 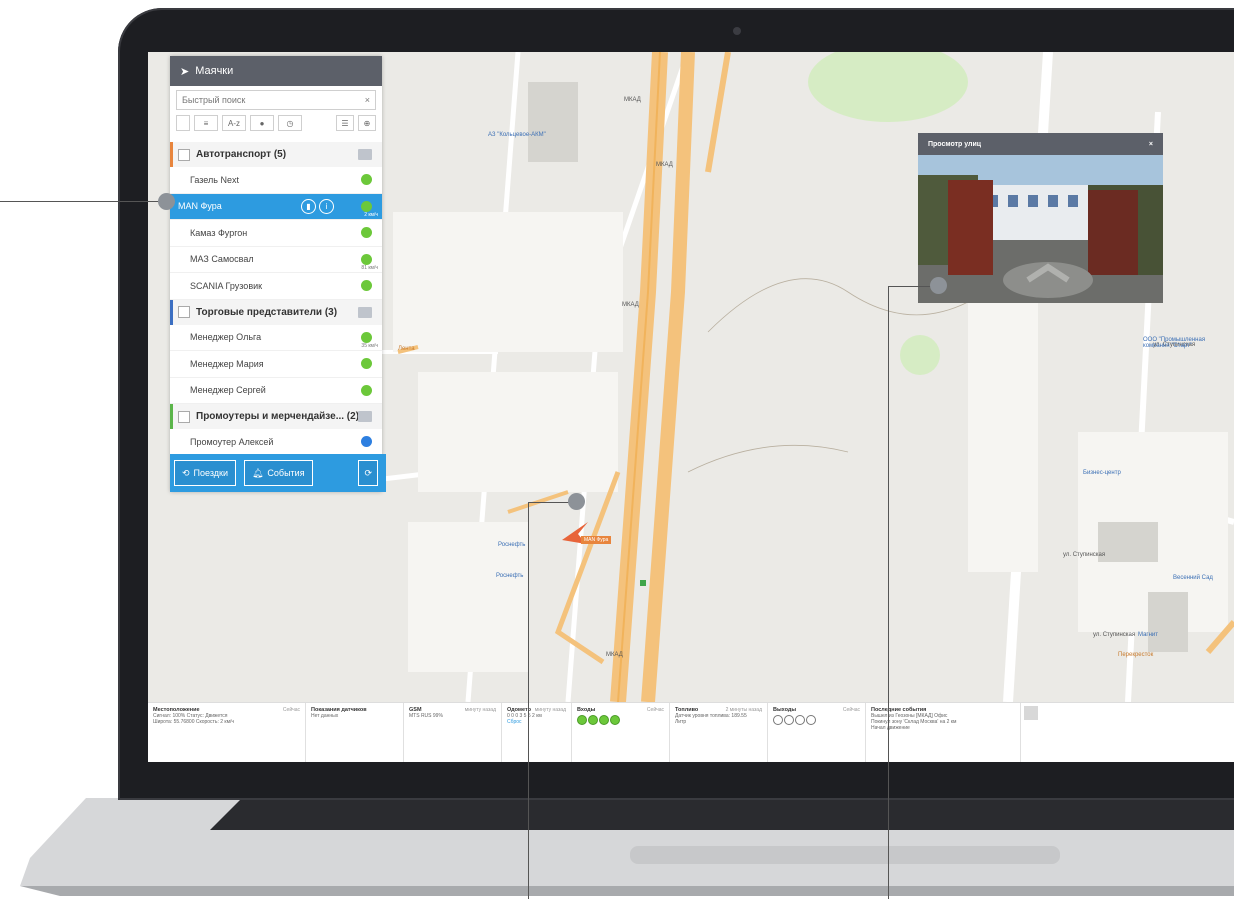 What do you see at coordinates (550, 710) in the screenshot?
I see `odometer-time: минуту назад` at bounding box center [550, 710].